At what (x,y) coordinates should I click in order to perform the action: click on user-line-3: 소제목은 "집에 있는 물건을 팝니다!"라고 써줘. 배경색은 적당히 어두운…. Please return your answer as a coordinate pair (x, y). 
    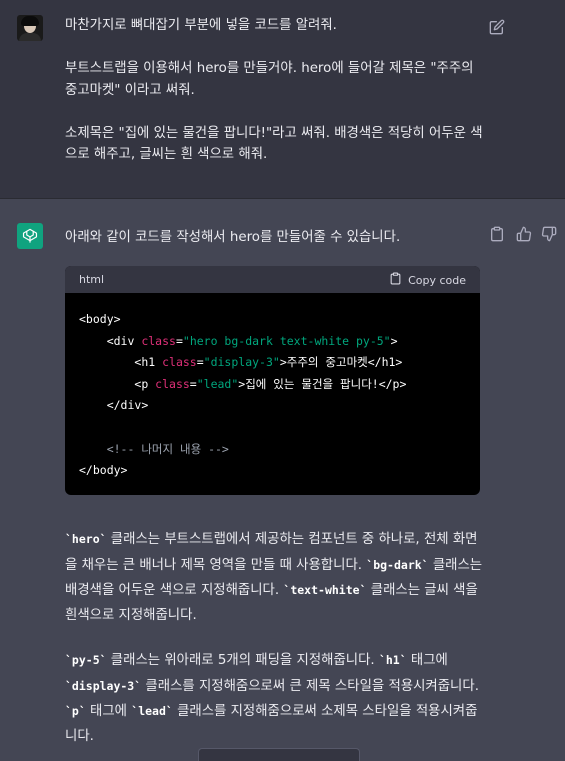
    Looking at the image, I should click on (274, 144).